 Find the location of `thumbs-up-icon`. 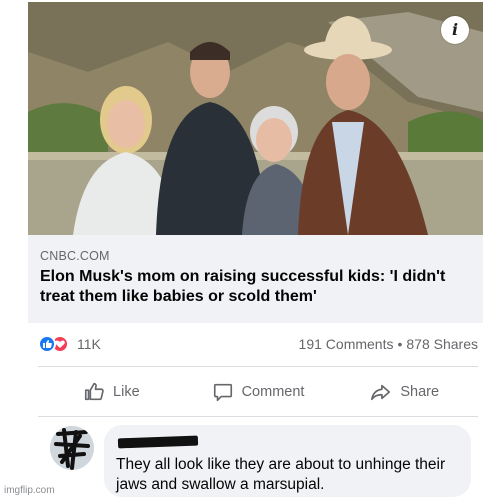

thumbs-up-icon is located at coordinates (94, 391).